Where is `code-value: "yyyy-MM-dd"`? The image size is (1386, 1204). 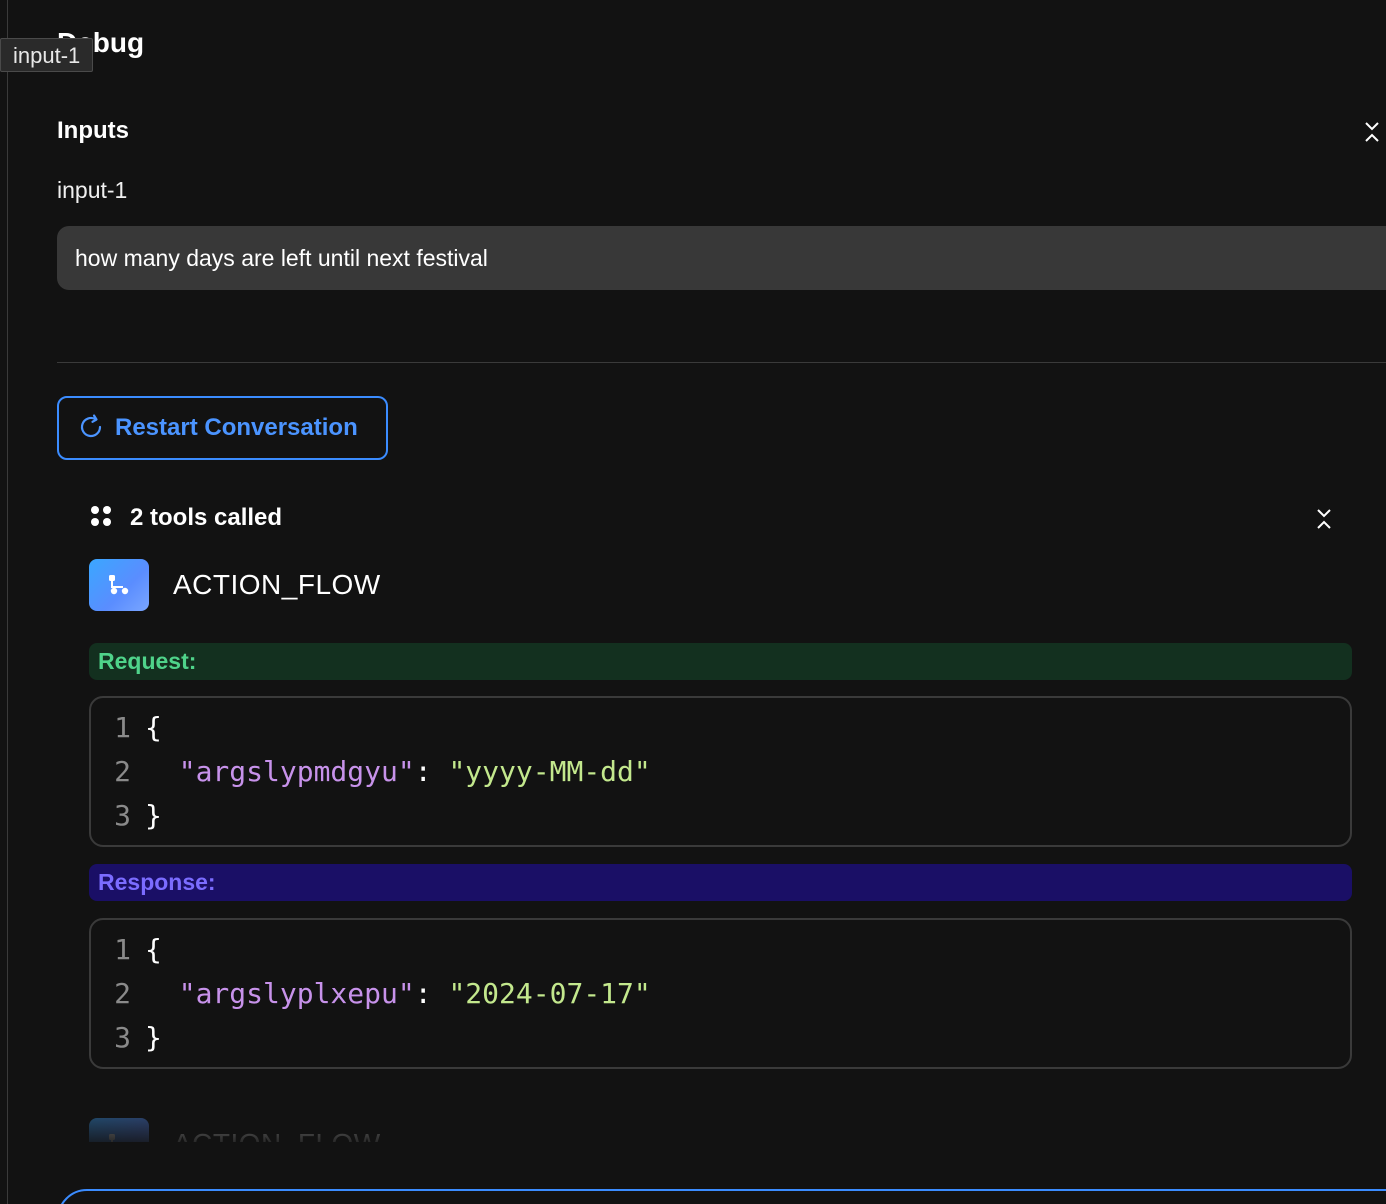 code-value: "yyyy-MM-dd" is located at coordinates (549, 771).